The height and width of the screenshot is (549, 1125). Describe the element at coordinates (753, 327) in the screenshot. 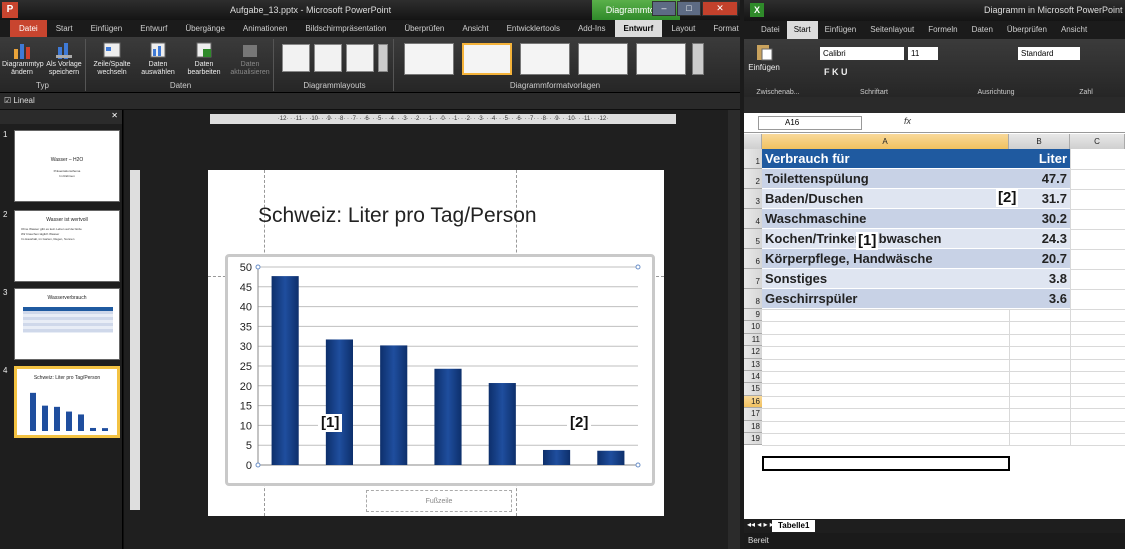

I see `row-header: 10` at that location.